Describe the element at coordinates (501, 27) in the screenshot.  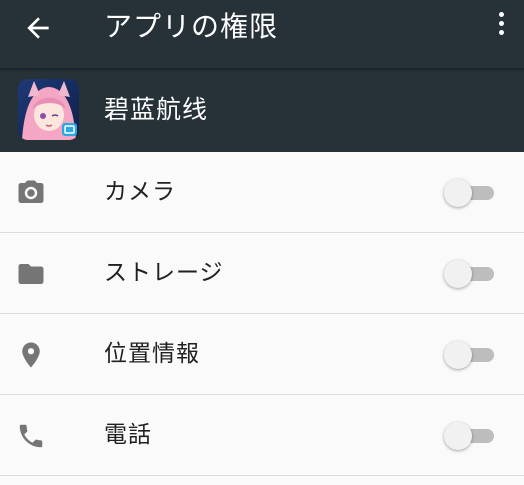
I see `more-vert-icon` at that location.